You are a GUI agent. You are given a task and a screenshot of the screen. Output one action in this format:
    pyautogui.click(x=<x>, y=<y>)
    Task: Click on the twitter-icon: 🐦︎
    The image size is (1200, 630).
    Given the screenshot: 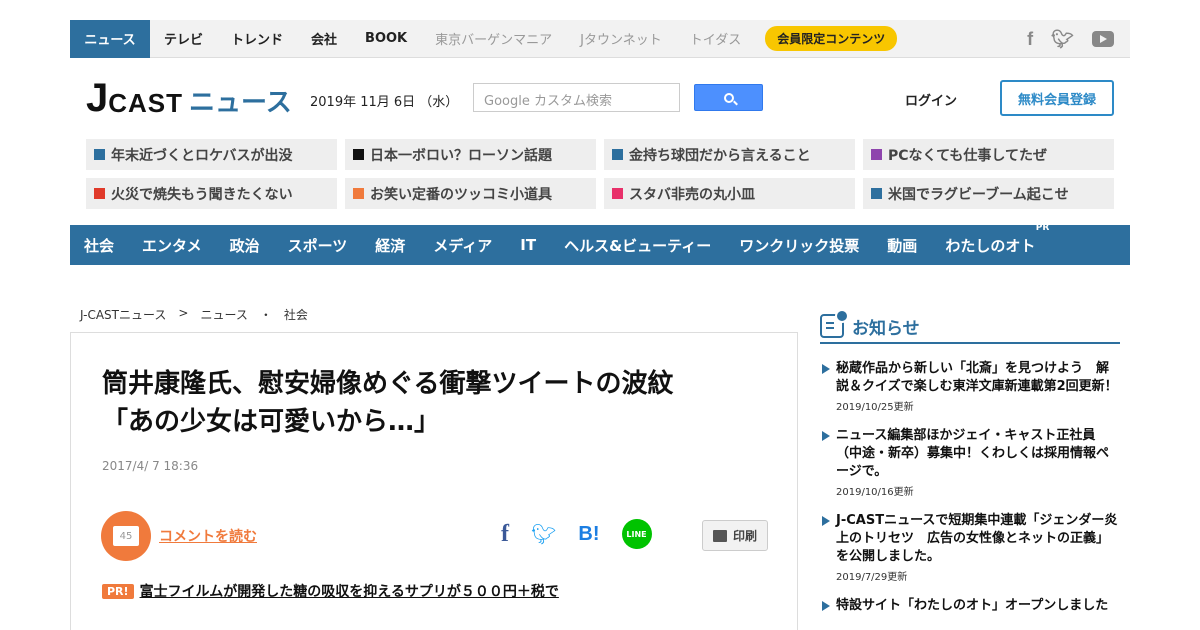 What is the action you would take?
    pyautogui.click(x=1062, y=39)
    